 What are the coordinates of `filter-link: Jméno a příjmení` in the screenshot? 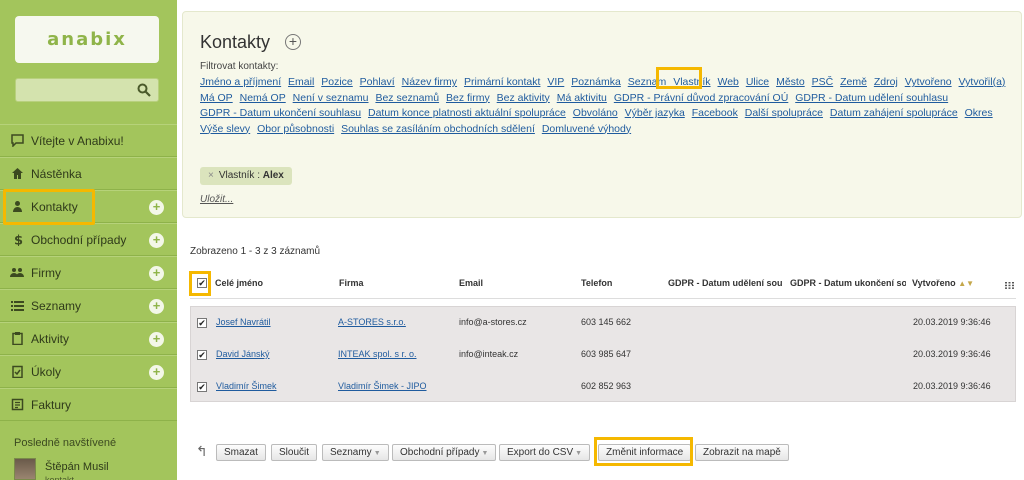 It's located at (240, 82).